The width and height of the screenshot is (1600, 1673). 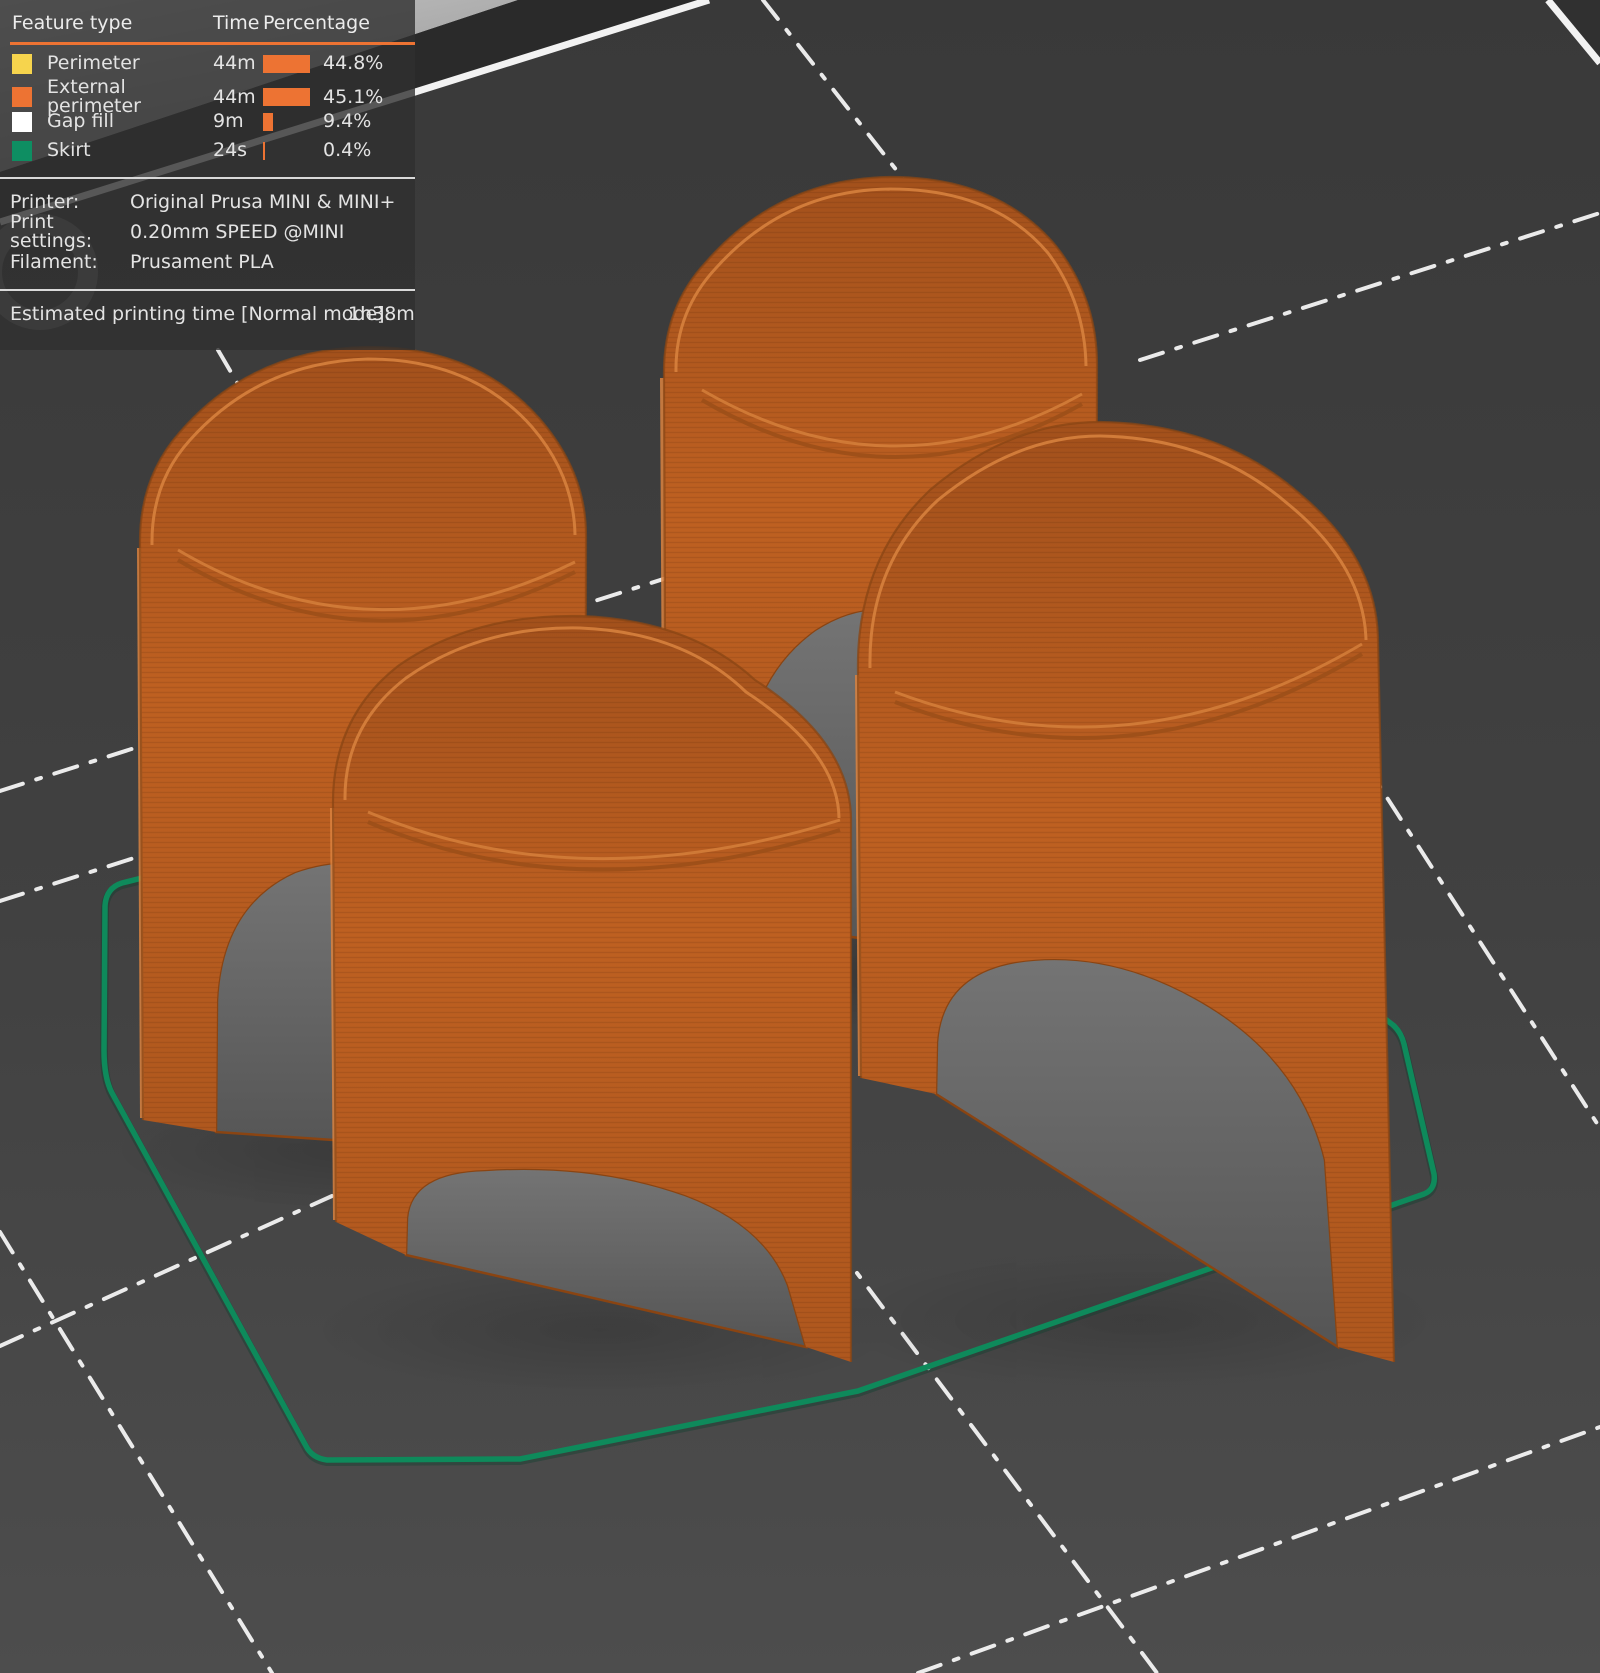 I want to click on legend-accent-underline, so click(x=212, y=43).